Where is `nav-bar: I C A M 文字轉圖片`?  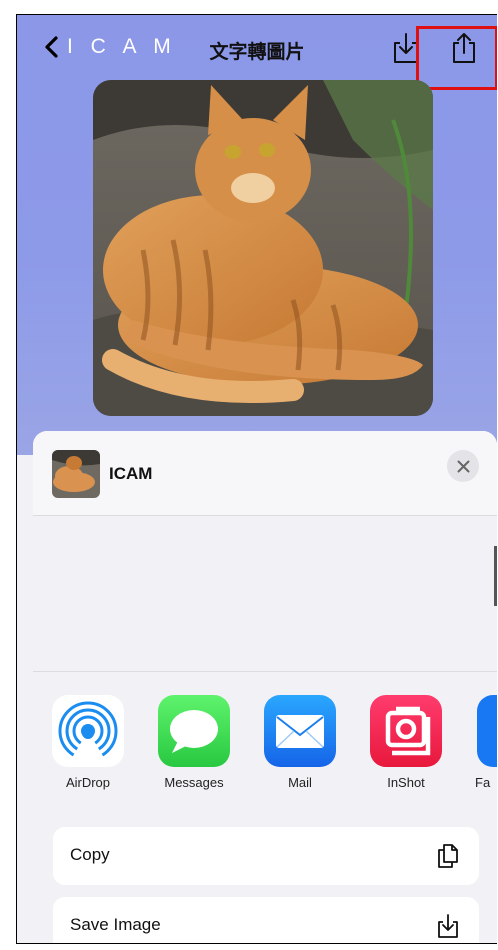 nav-bar: I C A M 文字轉圖片 is located at coordinates (257, 52).